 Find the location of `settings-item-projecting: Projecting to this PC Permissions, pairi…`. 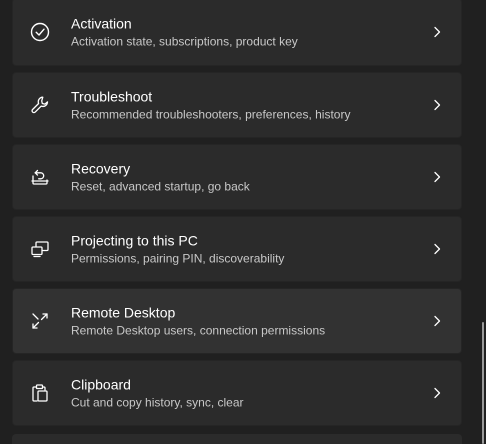

settings-item-projecting: Projecting to this PC Permissions, pairi… is located at coordinates (237, 249).